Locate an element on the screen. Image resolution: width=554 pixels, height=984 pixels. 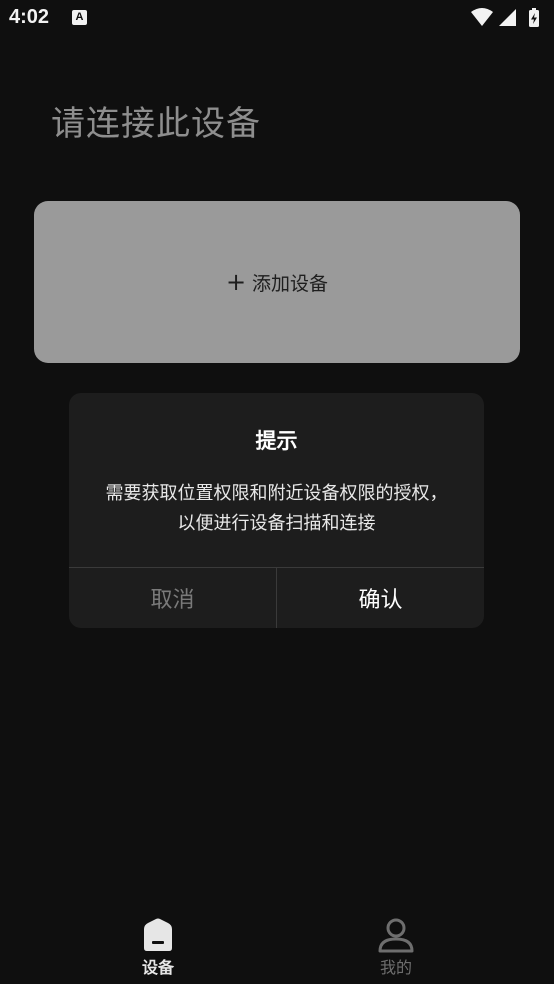
device-icon is located at coordinates (158, 934).